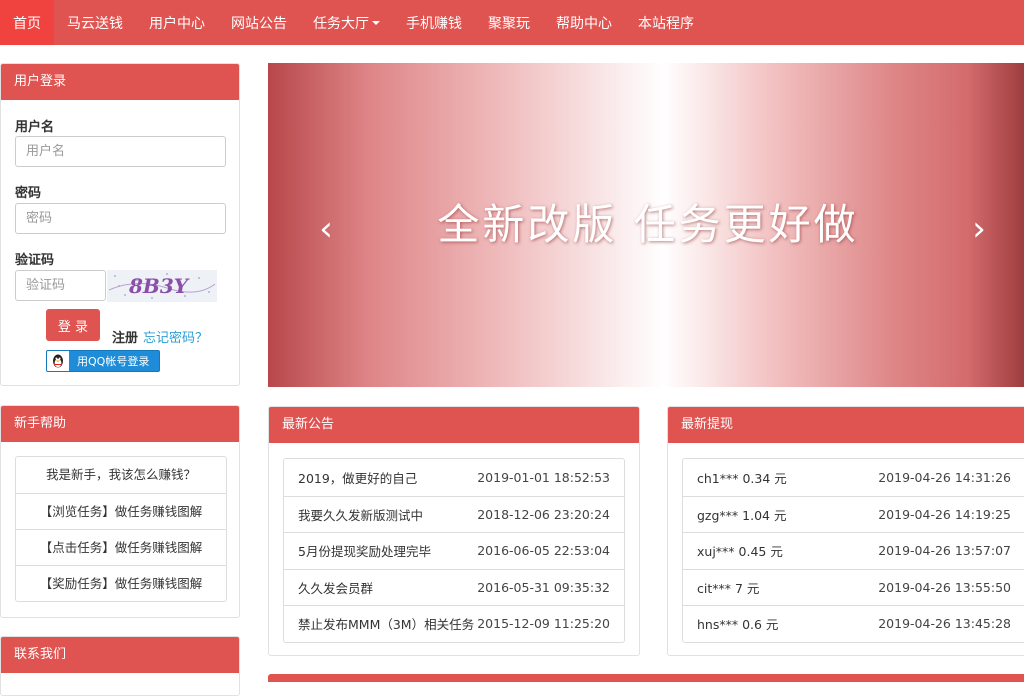  Describe the element at coordinates (259, 22) in the screenshot. I see `nav-item-announcements: 网站公告` at that location.